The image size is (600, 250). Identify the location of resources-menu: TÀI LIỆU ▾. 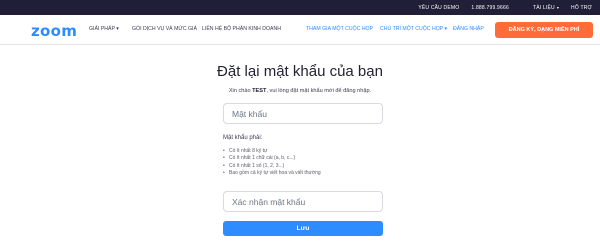
(540, 8).